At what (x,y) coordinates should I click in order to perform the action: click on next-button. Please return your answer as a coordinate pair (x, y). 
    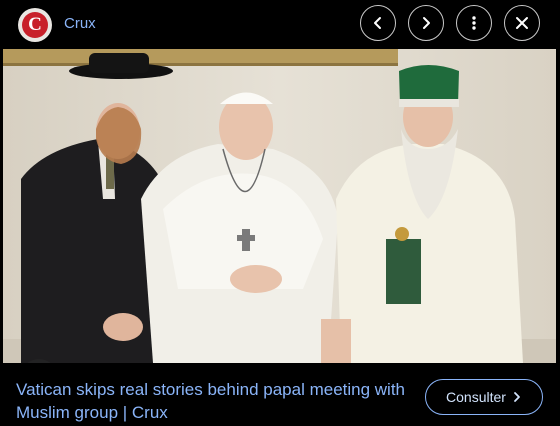
    Looking at the image, I should click on (426, 23).